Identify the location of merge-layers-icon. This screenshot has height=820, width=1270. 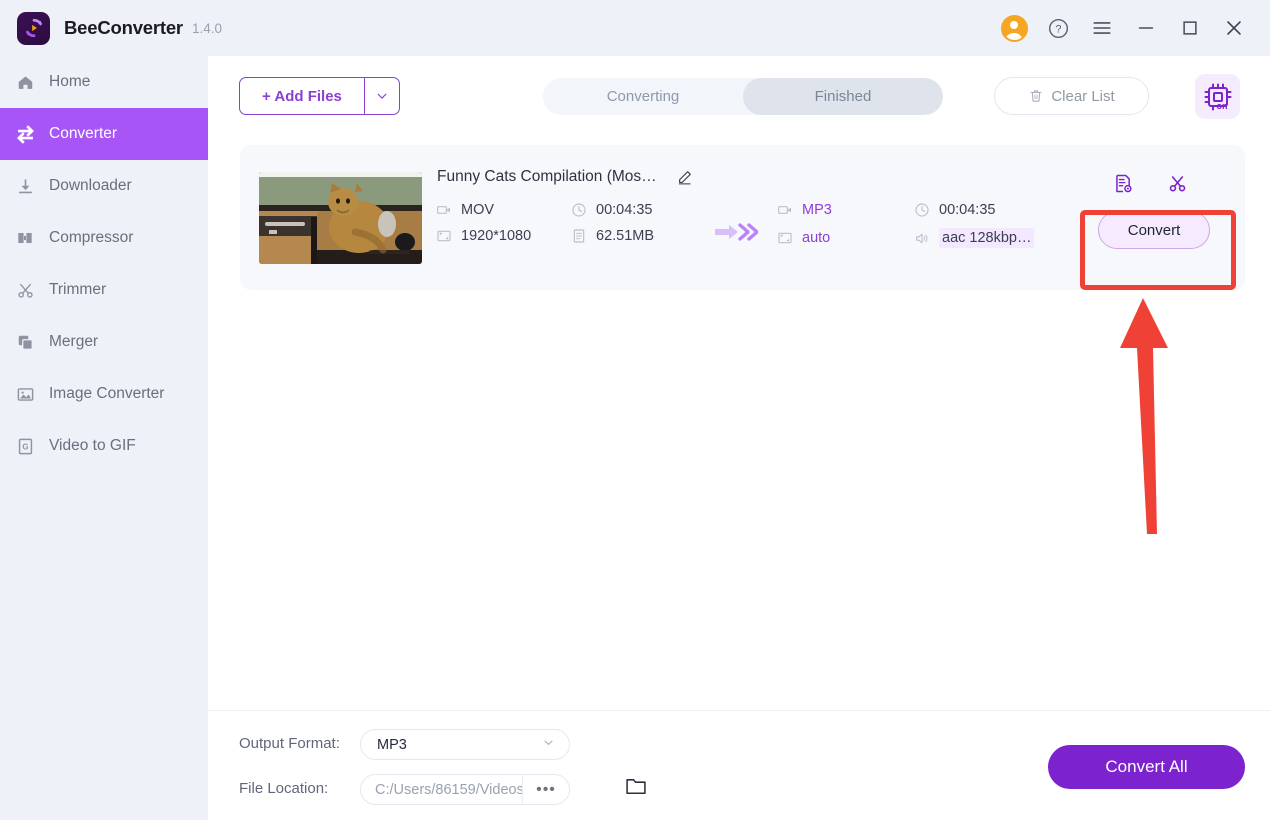
(25, 342).